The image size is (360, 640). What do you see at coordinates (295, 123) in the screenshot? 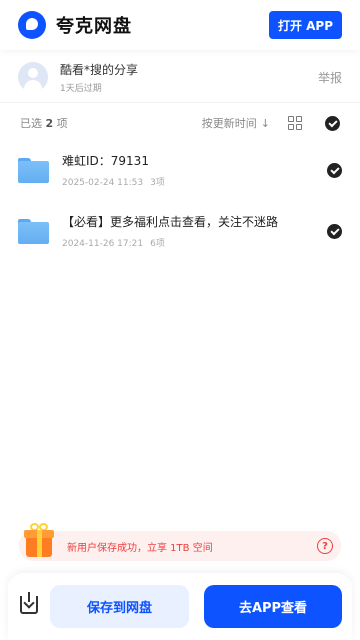
I see `grid-view-icon` at bounding box center [295, 123].